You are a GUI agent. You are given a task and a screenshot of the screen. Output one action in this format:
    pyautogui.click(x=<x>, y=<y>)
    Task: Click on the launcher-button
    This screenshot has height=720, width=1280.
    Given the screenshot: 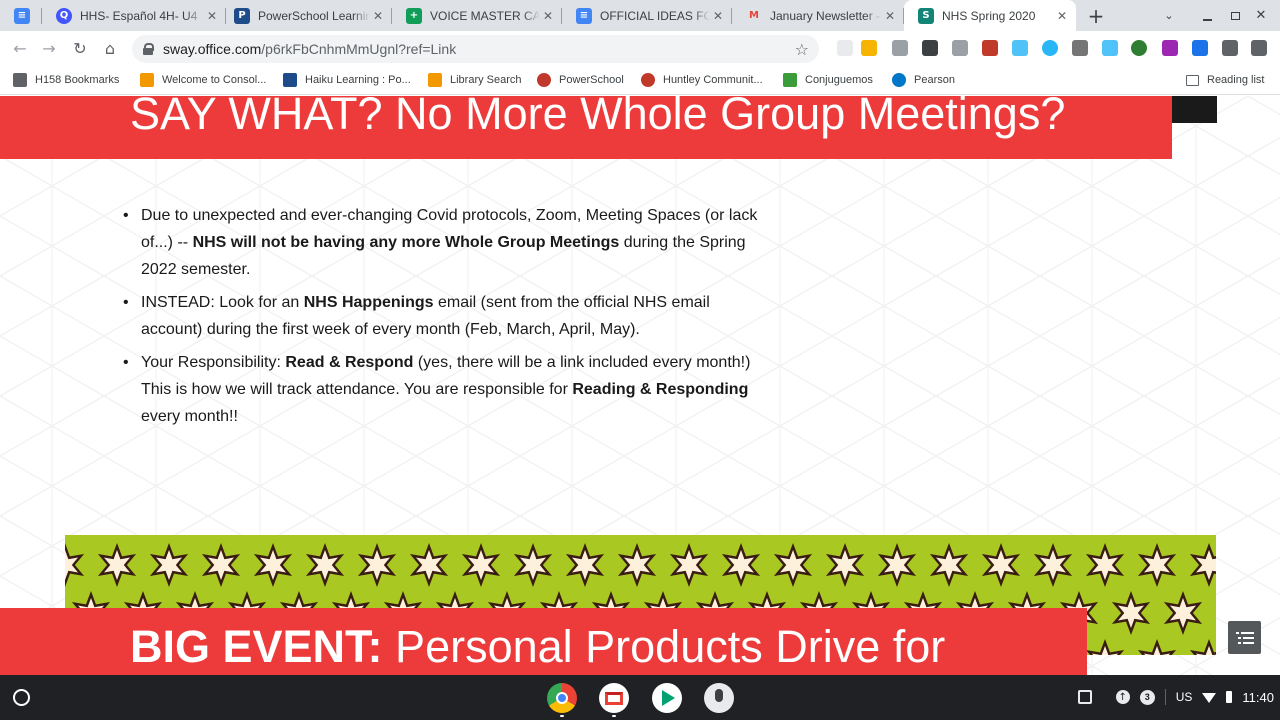 What is the action you would take?
    pyautogui.click(x=21, y=697)
    